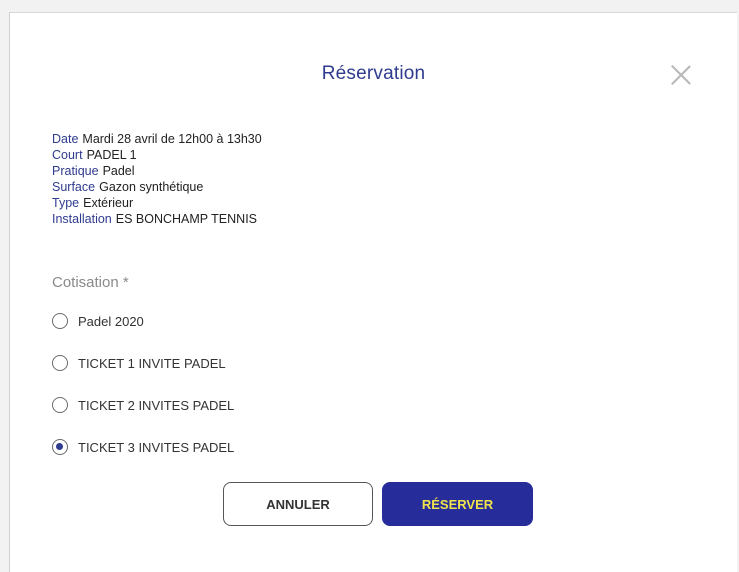 Image resolution: width=739 pixels, height=572 pixels. What do you see at coordinates (75, 171) in the screenshot?
I see `detail-label: Pratique` at bounding box center [75, 171].